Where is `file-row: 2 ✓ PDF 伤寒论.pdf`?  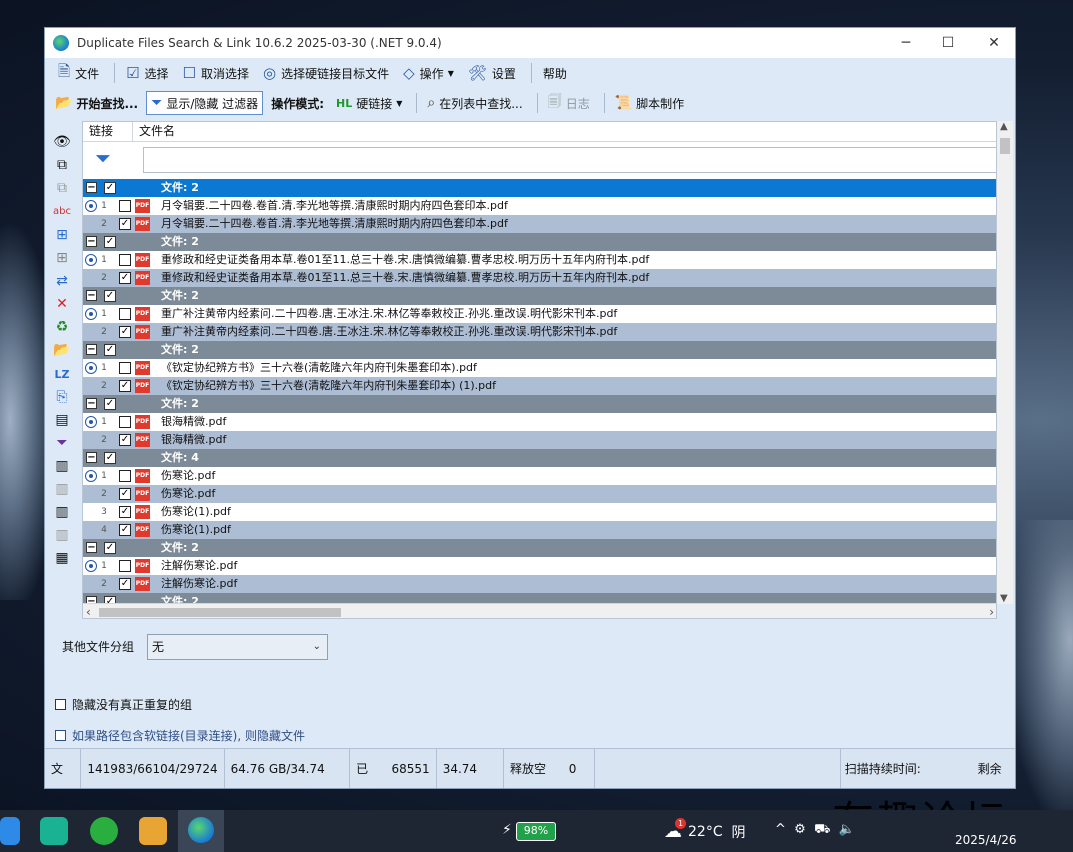 file-row: 2 ✓ PDF 伤寒论.pdf is located at coordinates (539, 494).